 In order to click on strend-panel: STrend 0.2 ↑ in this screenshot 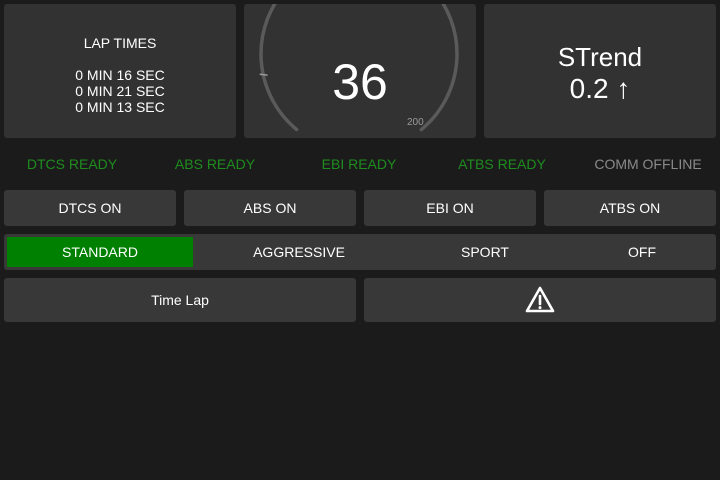, I will do `click(600, 71)`.